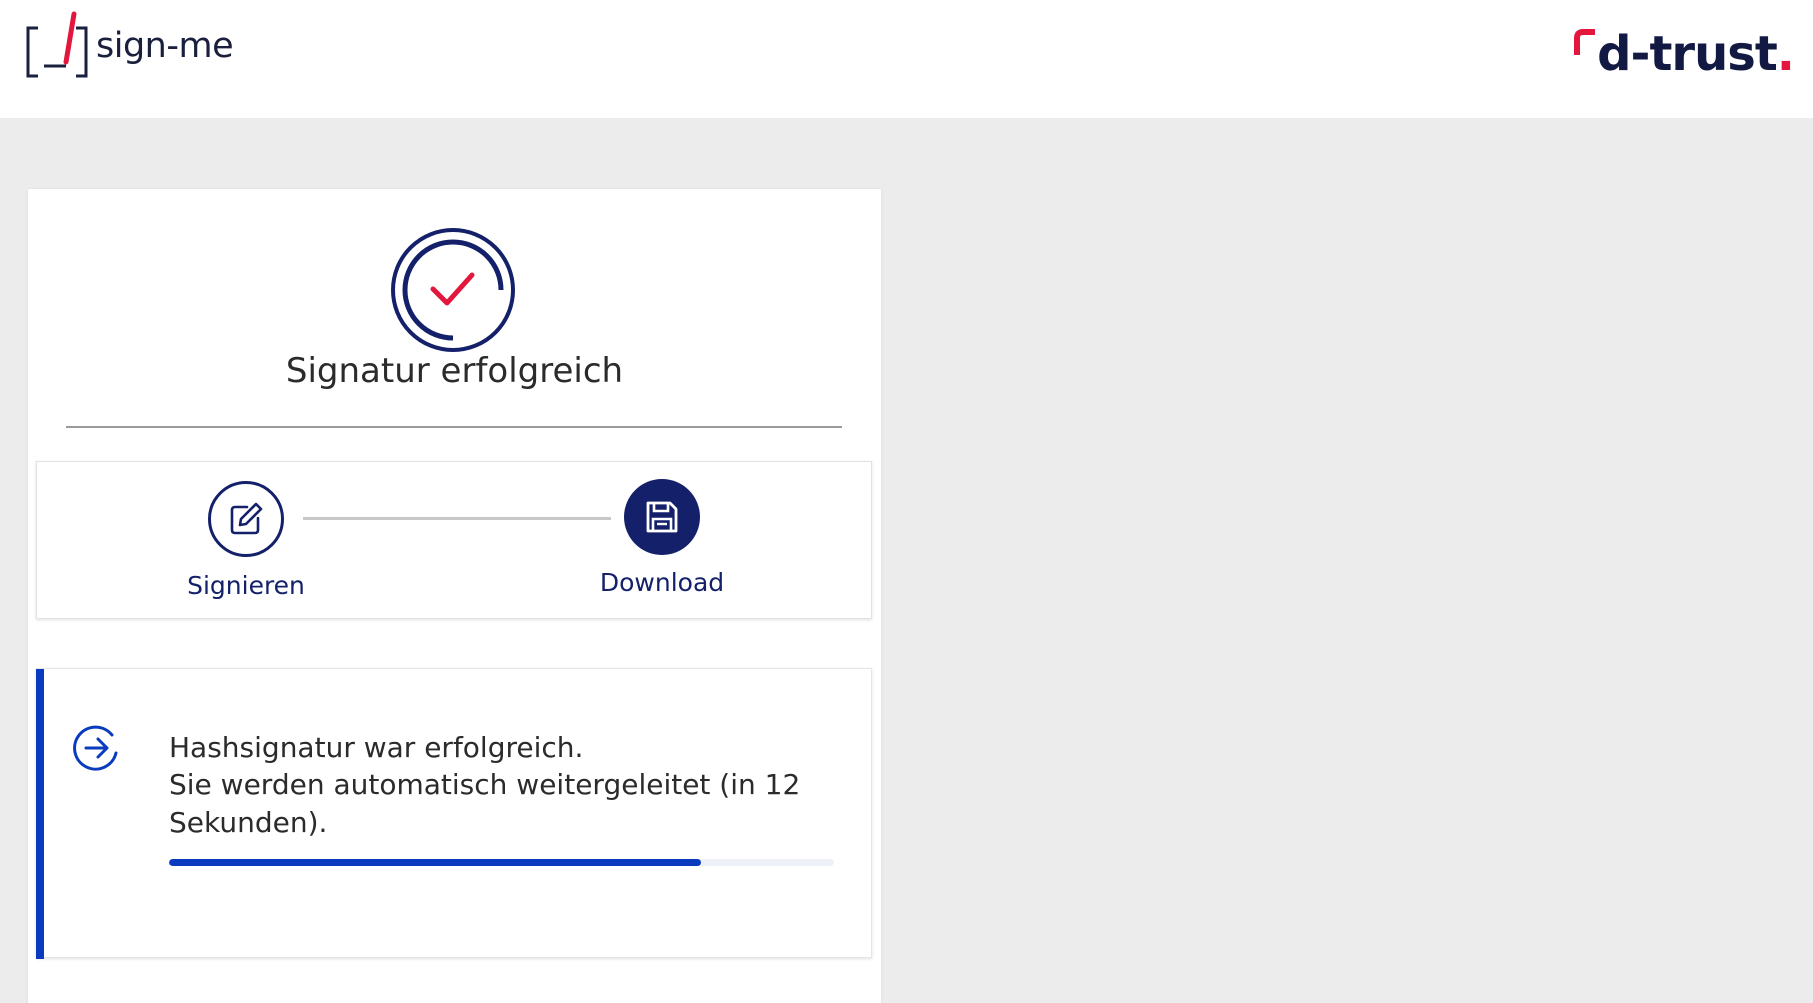 The width and height of the screenshot is (1813, 1003). Describe the element at coordinates (376, 747) in the screenshot. I see `notice-text-line-1: Hashsignatur war erfolgreich.` at that location.